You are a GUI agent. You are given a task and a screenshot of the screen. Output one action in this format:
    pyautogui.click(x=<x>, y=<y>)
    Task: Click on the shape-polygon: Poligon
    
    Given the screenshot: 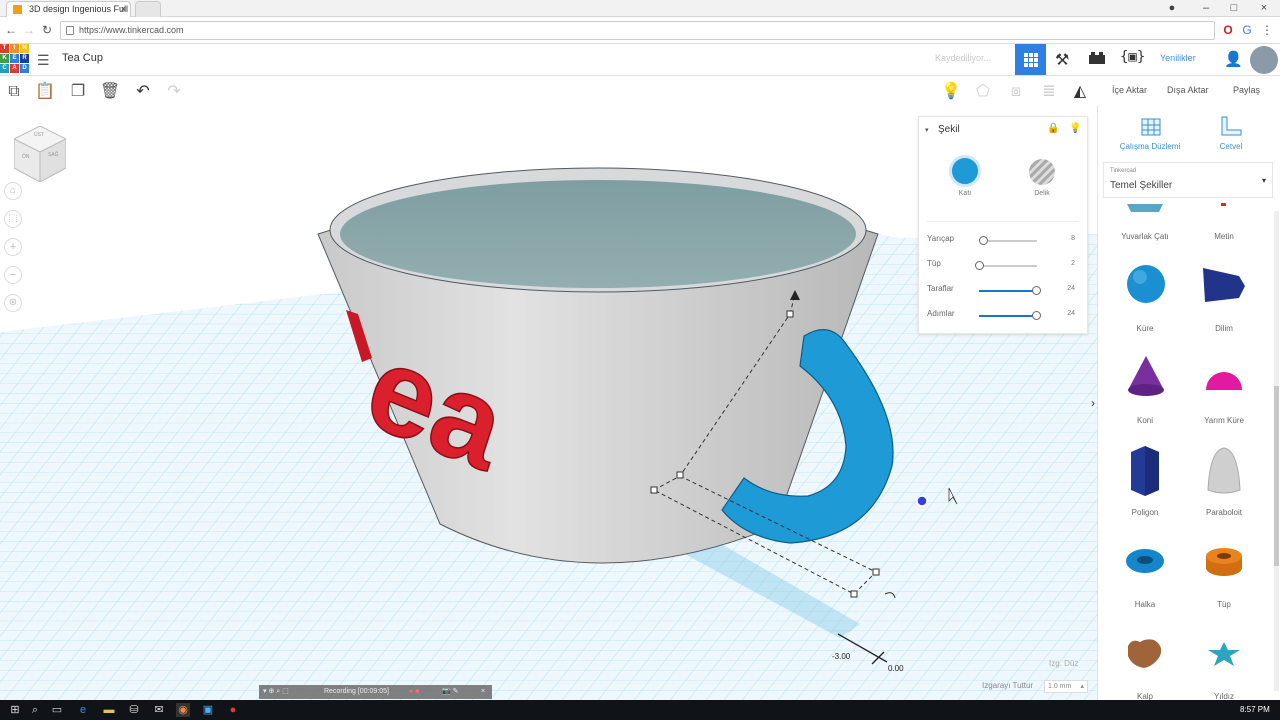 What is the action you would take?
    pyautogui.click(x=1145, y=488)
    